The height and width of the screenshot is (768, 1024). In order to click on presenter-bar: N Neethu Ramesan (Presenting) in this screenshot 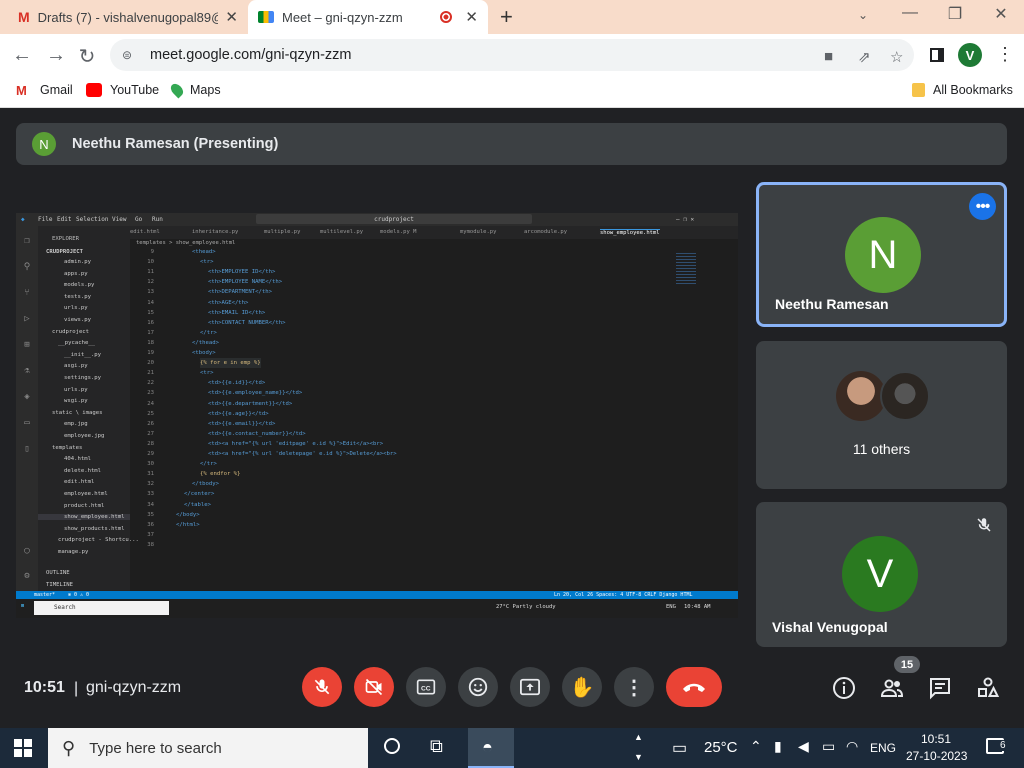, I will do `click(511, 144)`.